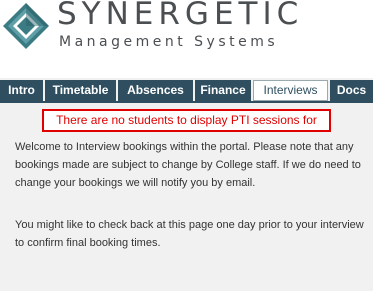  What do you see at coordinates (223, 90) in the screenshot?
I see `tab-finance: Finance` at bounding box center [223, 90].